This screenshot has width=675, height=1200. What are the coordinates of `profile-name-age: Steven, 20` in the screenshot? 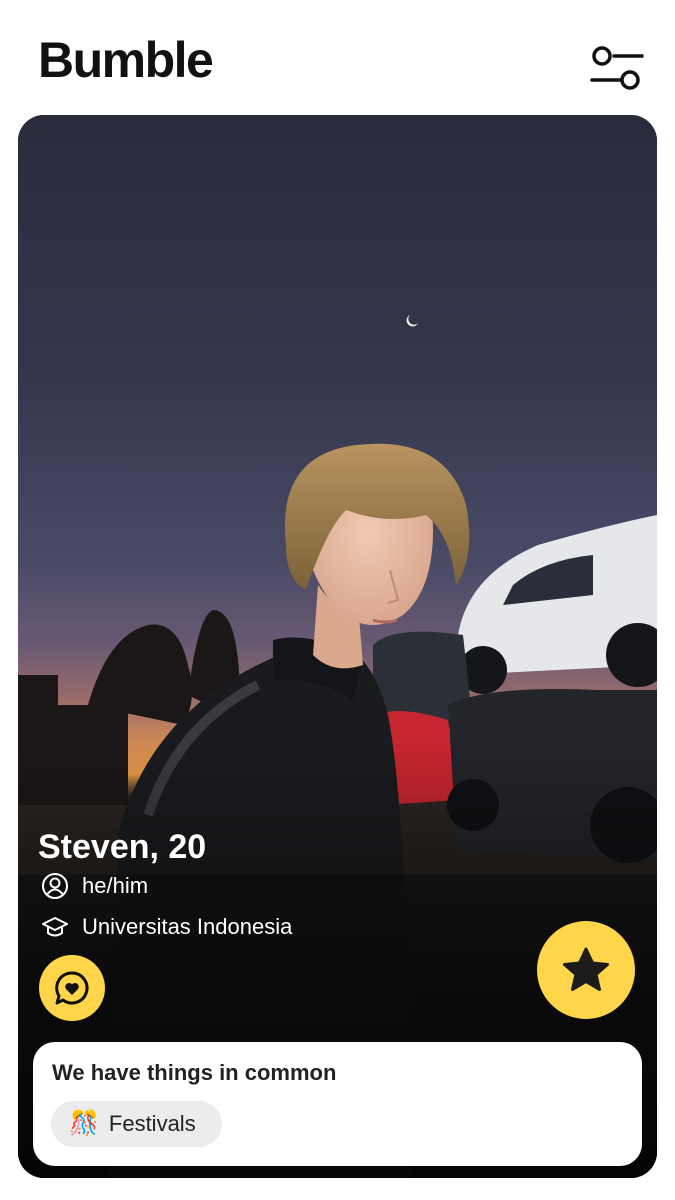 It's located at (122, 847).